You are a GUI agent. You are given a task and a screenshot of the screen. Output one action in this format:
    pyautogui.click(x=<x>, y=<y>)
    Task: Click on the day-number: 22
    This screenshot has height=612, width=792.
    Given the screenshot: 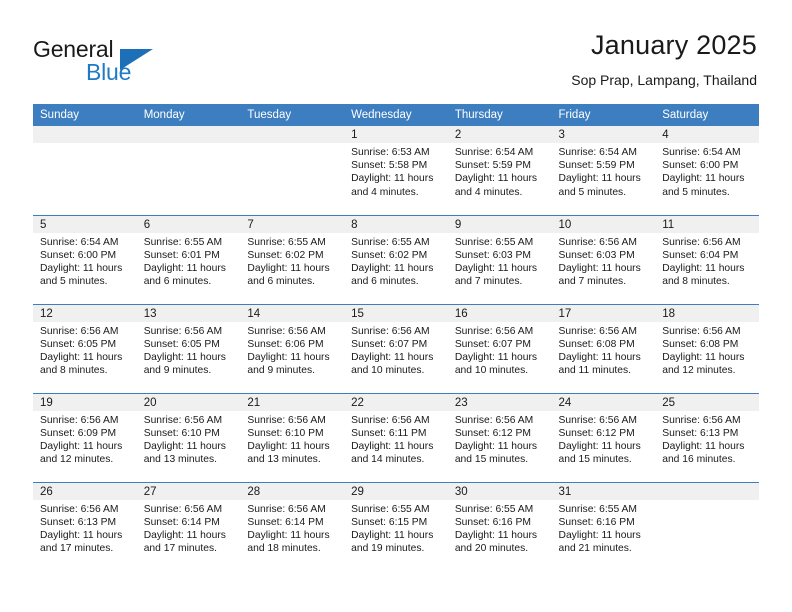 What is the action you would take?
    pyautogui.click(x=396, y=402)
    